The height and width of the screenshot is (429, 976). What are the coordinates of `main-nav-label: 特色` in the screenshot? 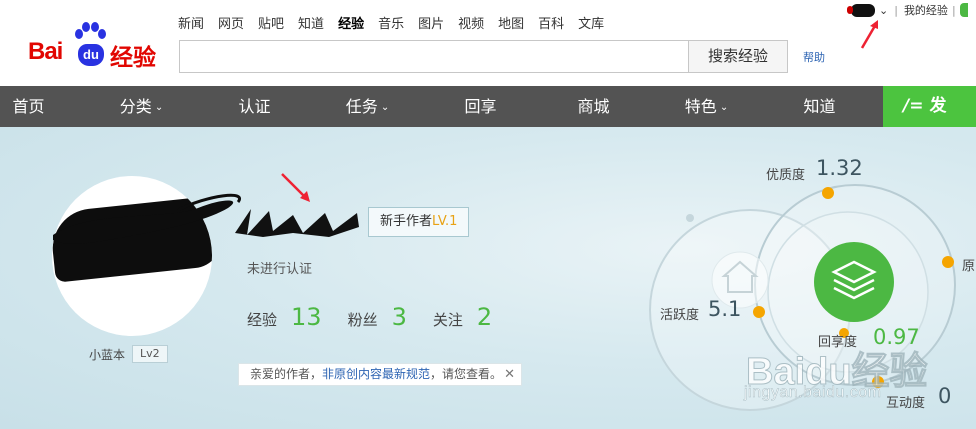 It's located at (700, 106).